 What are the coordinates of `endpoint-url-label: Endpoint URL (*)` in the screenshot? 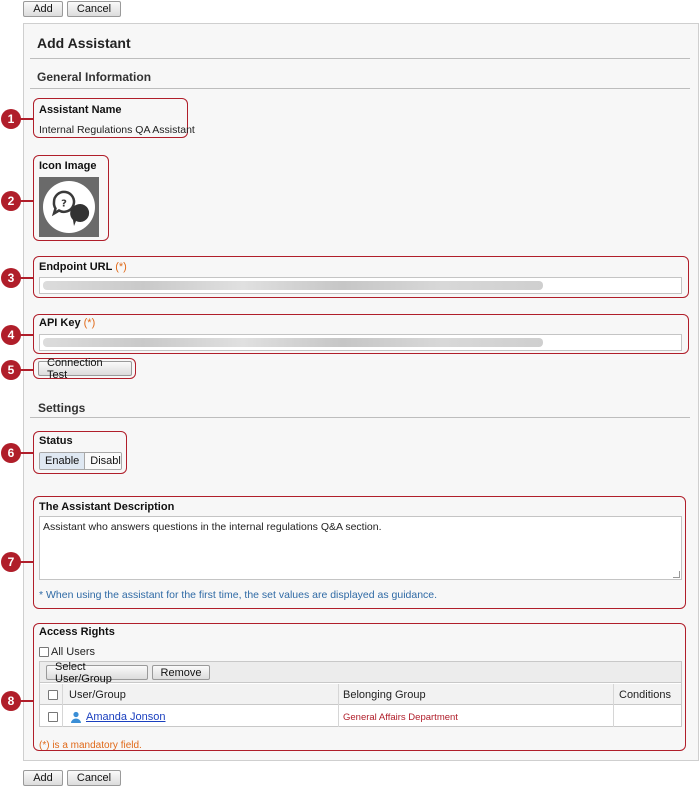 It's located at (83, 267).